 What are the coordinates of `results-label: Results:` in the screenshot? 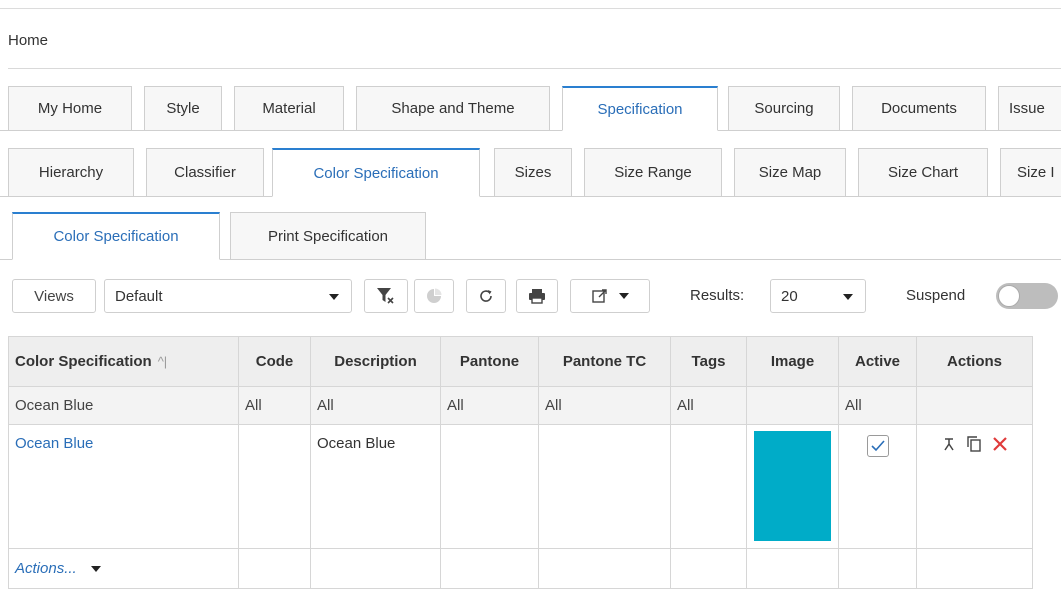 It's located at (717, 295).